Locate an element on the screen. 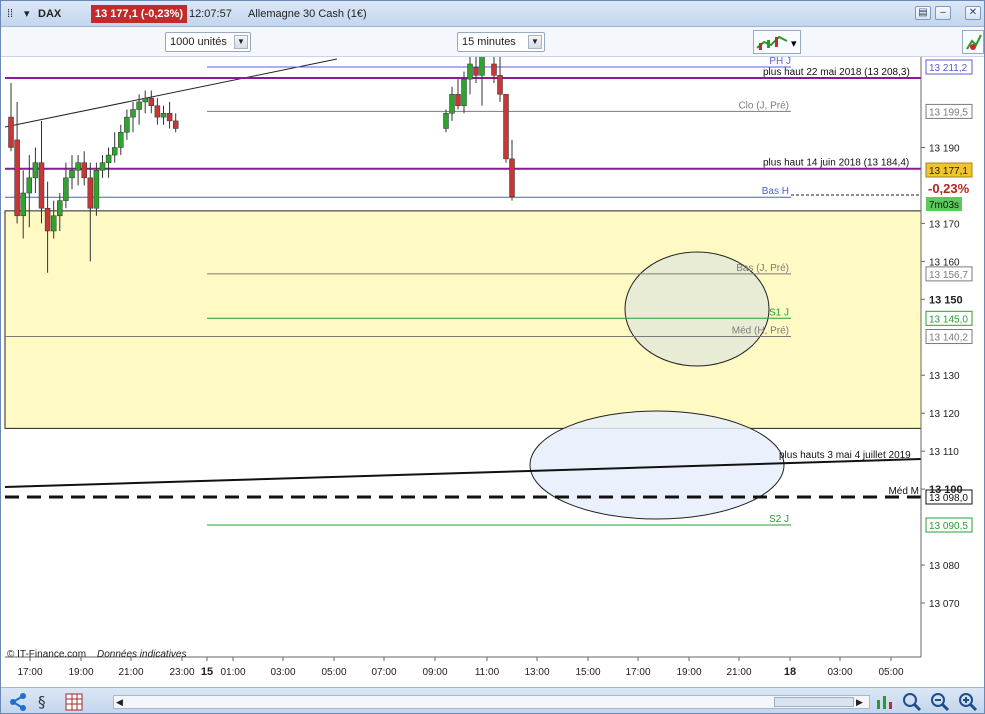 The width and height of the screenshot is (985, 714). zoom-out-icon is located at coordinates (940, 702).